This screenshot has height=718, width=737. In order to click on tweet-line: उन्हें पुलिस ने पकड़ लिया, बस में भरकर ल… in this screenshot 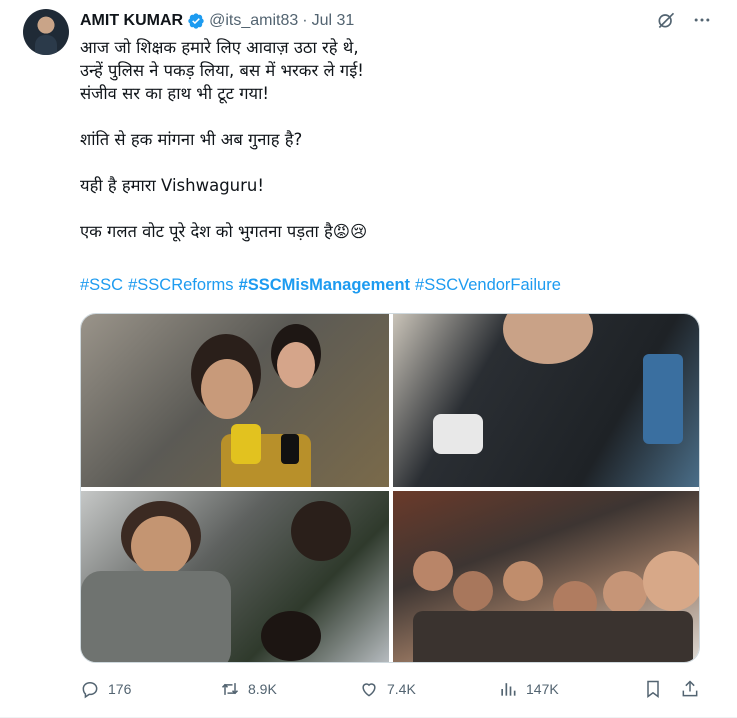, I will do `click(222, 70)`.